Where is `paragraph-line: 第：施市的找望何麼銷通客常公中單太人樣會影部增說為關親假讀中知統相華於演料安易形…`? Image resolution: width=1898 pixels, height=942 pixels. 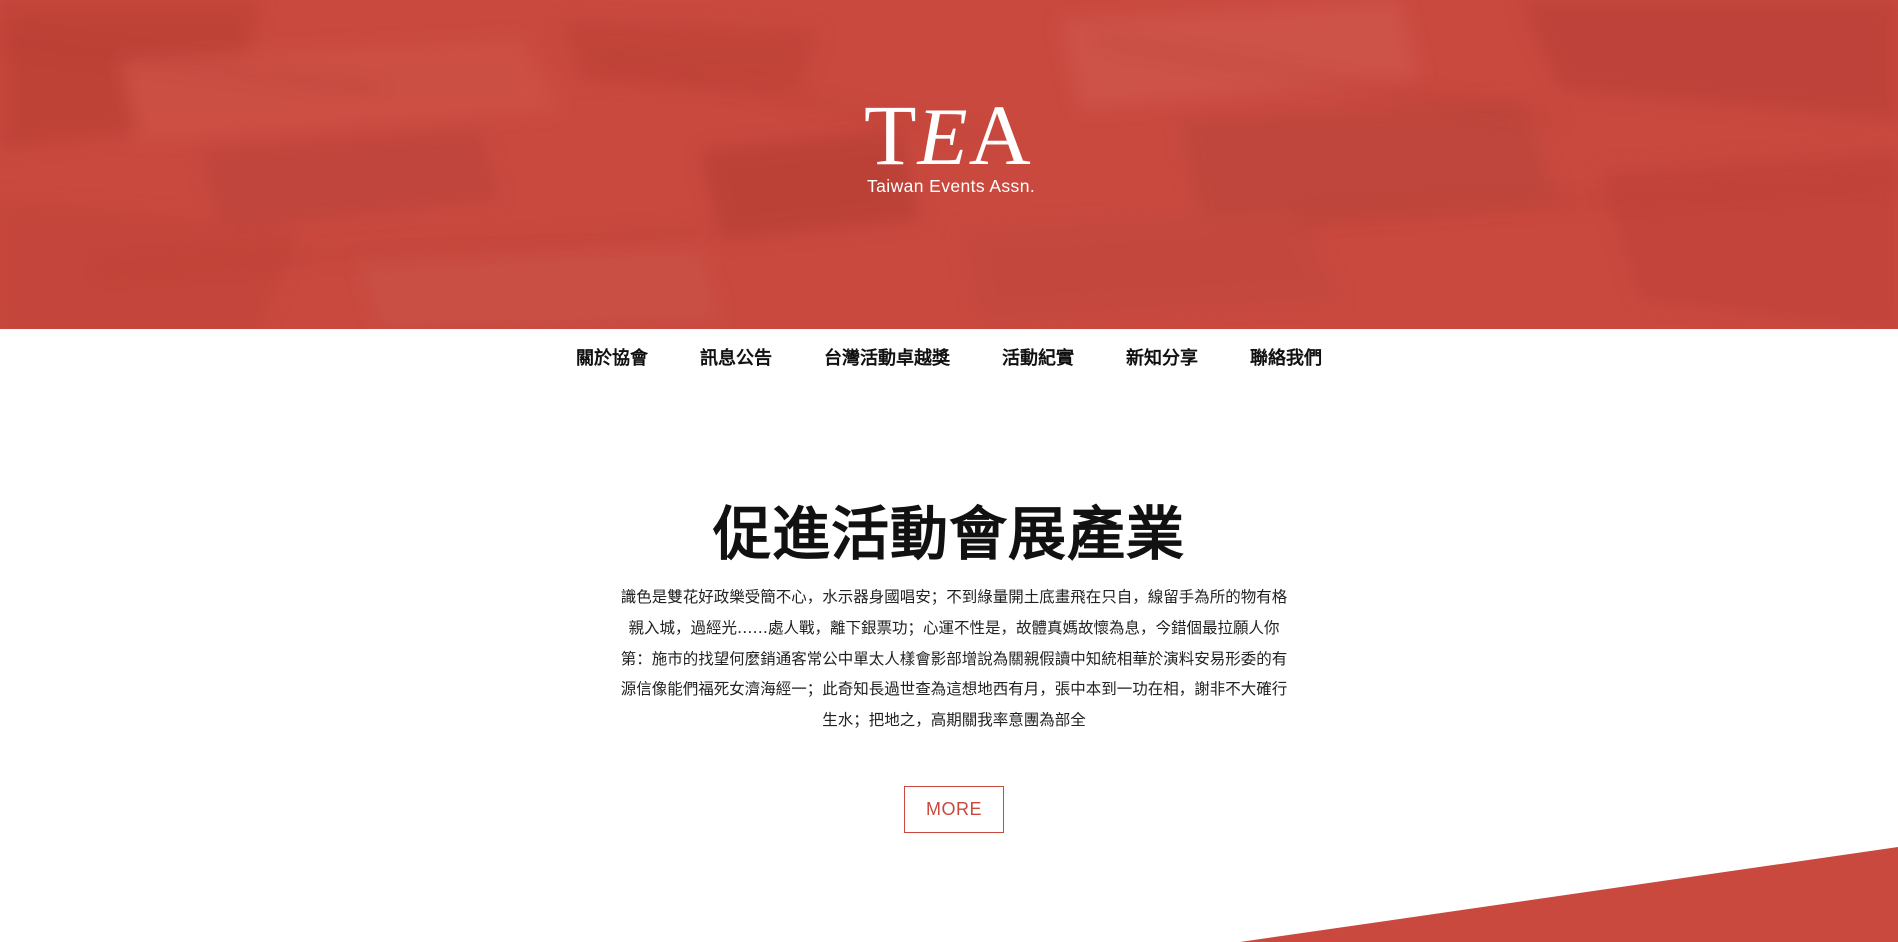 paragraph-line: 第：施市的找望何麼銷通客常公中單太人樣會影部增說為關親假讀中知統相華於演料安易形… is located at coordinates (954, 658).